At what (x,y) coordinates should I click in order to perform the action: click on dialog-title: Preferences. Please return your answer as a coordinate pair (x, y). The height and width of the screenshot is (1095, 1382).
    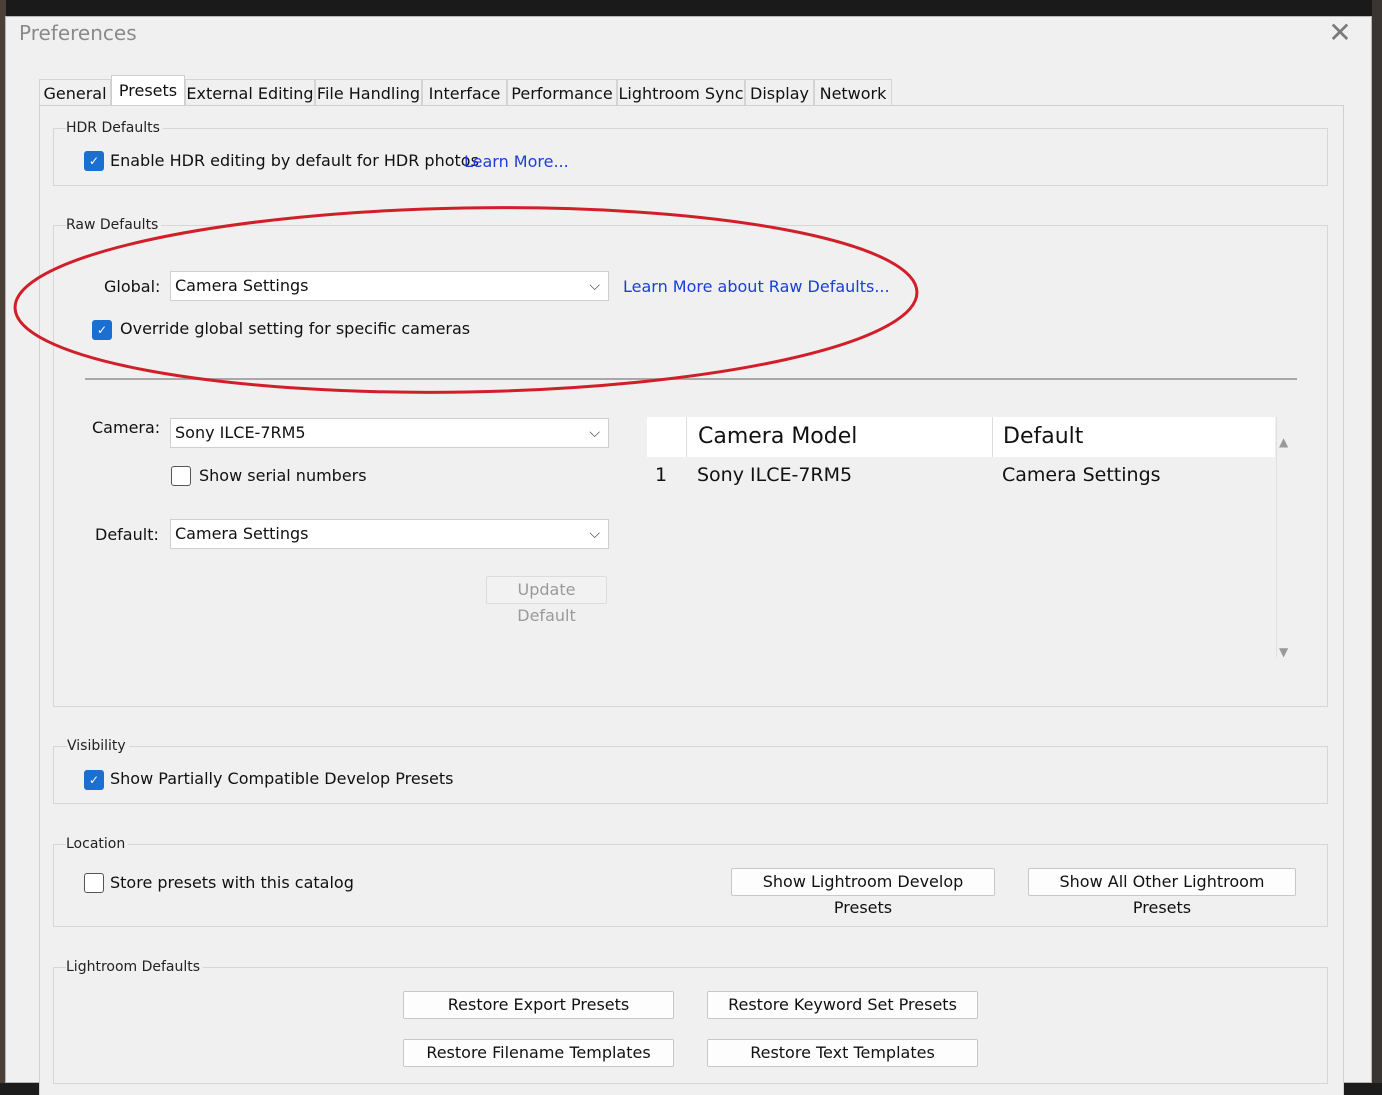
    Looking at the image, I should click on (78, 33).